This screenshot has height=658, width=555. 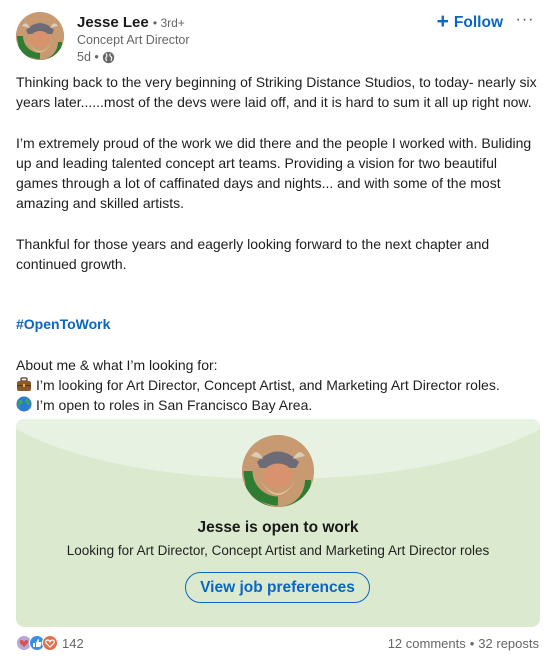 I want to click on briefcase-icon, so click(x=24, y=384).